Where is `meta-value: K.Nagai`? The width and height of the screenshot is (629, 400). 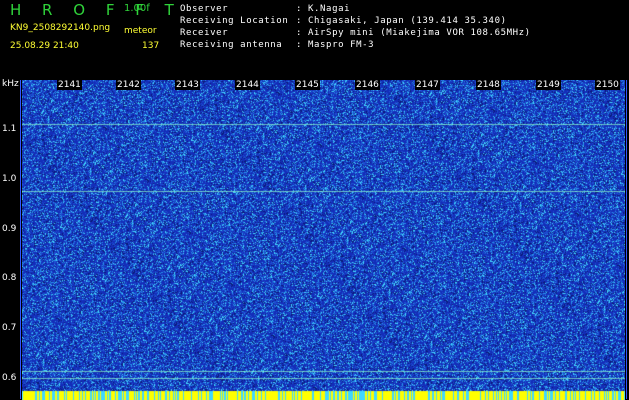
meta-value: K.Nagai is located at coordinates (329, 9).